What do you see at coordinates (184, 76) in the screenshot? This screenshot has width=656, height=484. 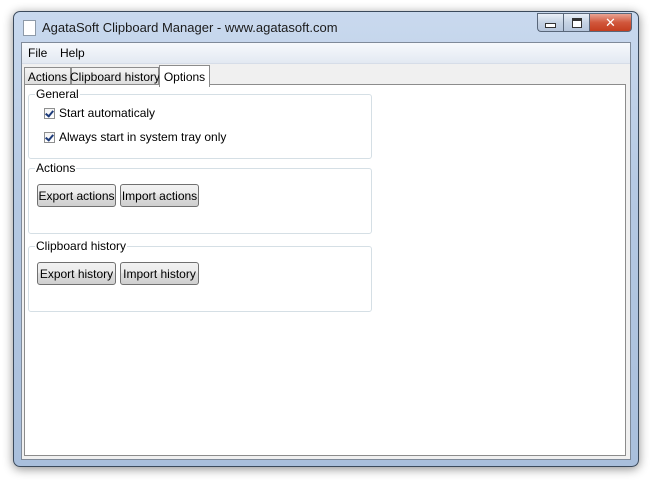 I see `tab-options: Options` at bounding box center [184, 76].